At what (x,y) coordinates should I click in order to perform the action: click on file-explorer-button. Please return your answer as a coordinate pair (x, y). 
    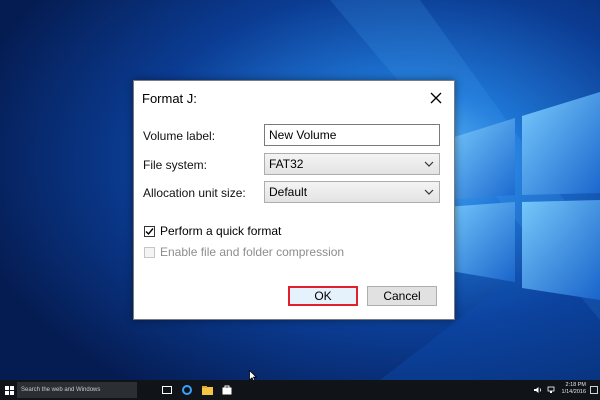
    Looking at the image, I should click on (207, 390).